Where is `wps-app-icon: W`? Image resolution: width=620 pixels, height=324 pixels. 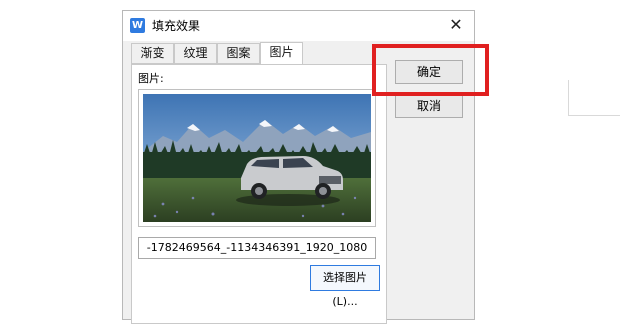 wps-app-icon: W is located at coordinates (137, 25).